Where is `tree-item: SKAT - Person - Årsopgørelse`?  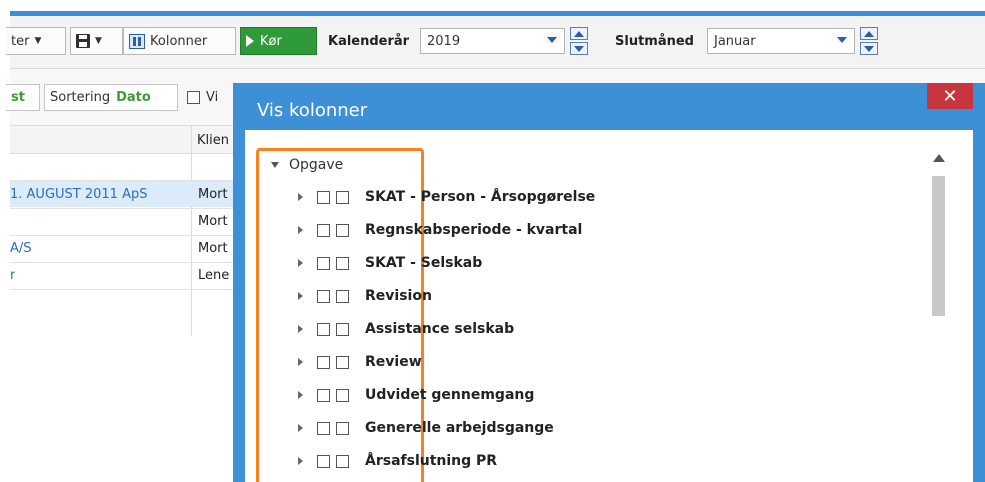
tree-item: SKAT - Person - Årsopgørelse is located at coordinates (446, 197).